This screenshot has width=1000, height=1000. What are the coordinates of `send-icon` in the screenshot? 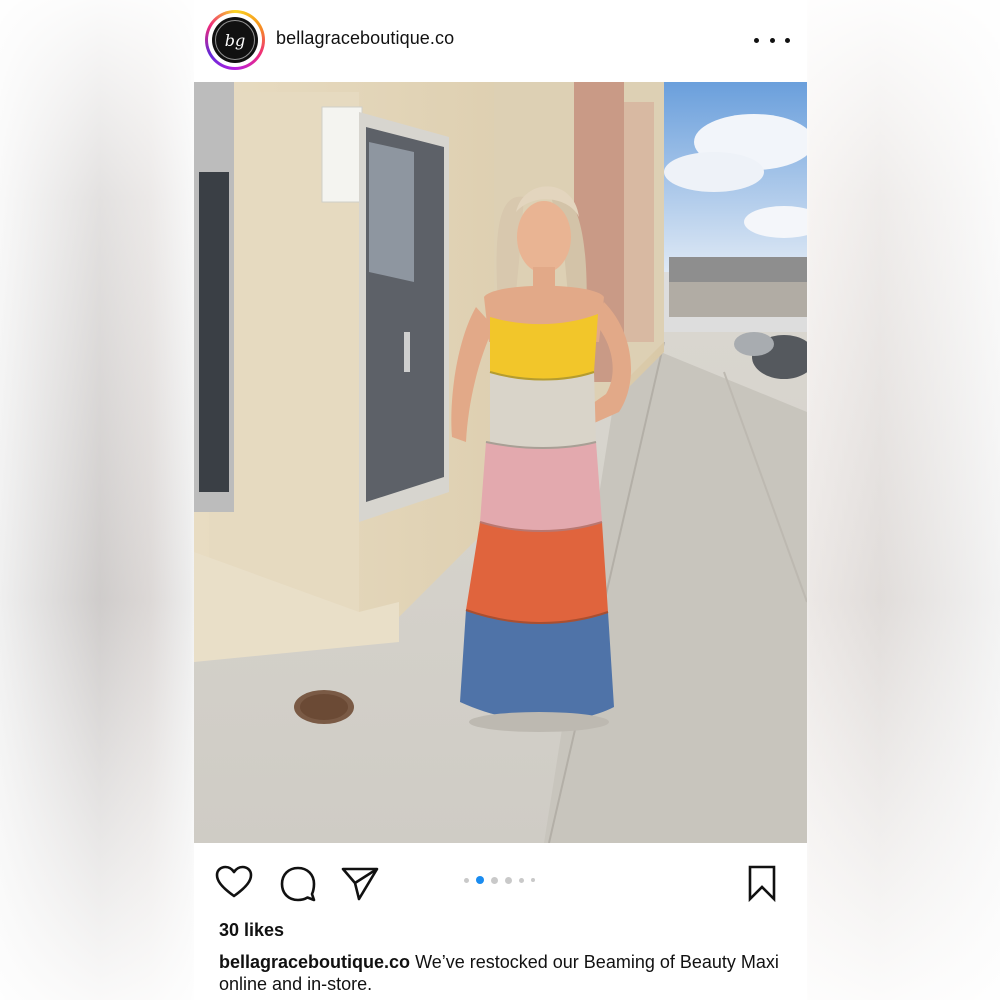 It's located at (360, 884).